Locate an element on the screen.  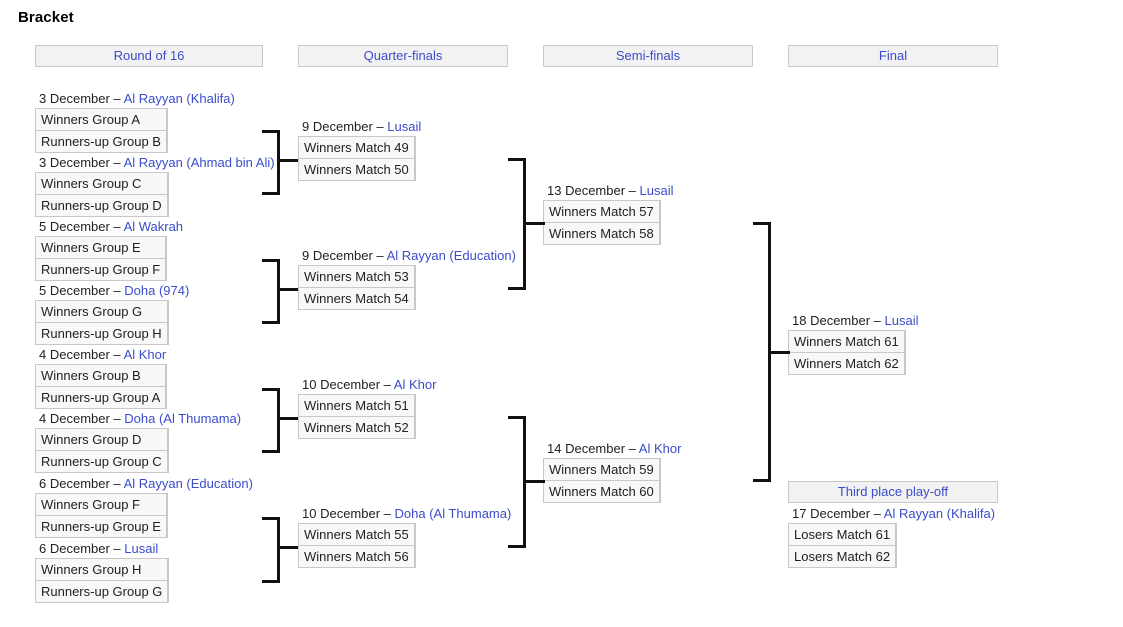
team-name: Winners Match 53 is located at coordinates (356, 276).